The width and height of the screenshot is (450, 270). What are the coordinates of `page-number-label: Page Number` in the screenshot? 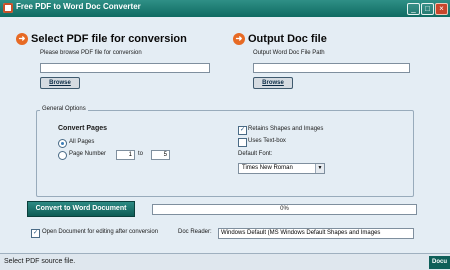 It's located at (88, 154).